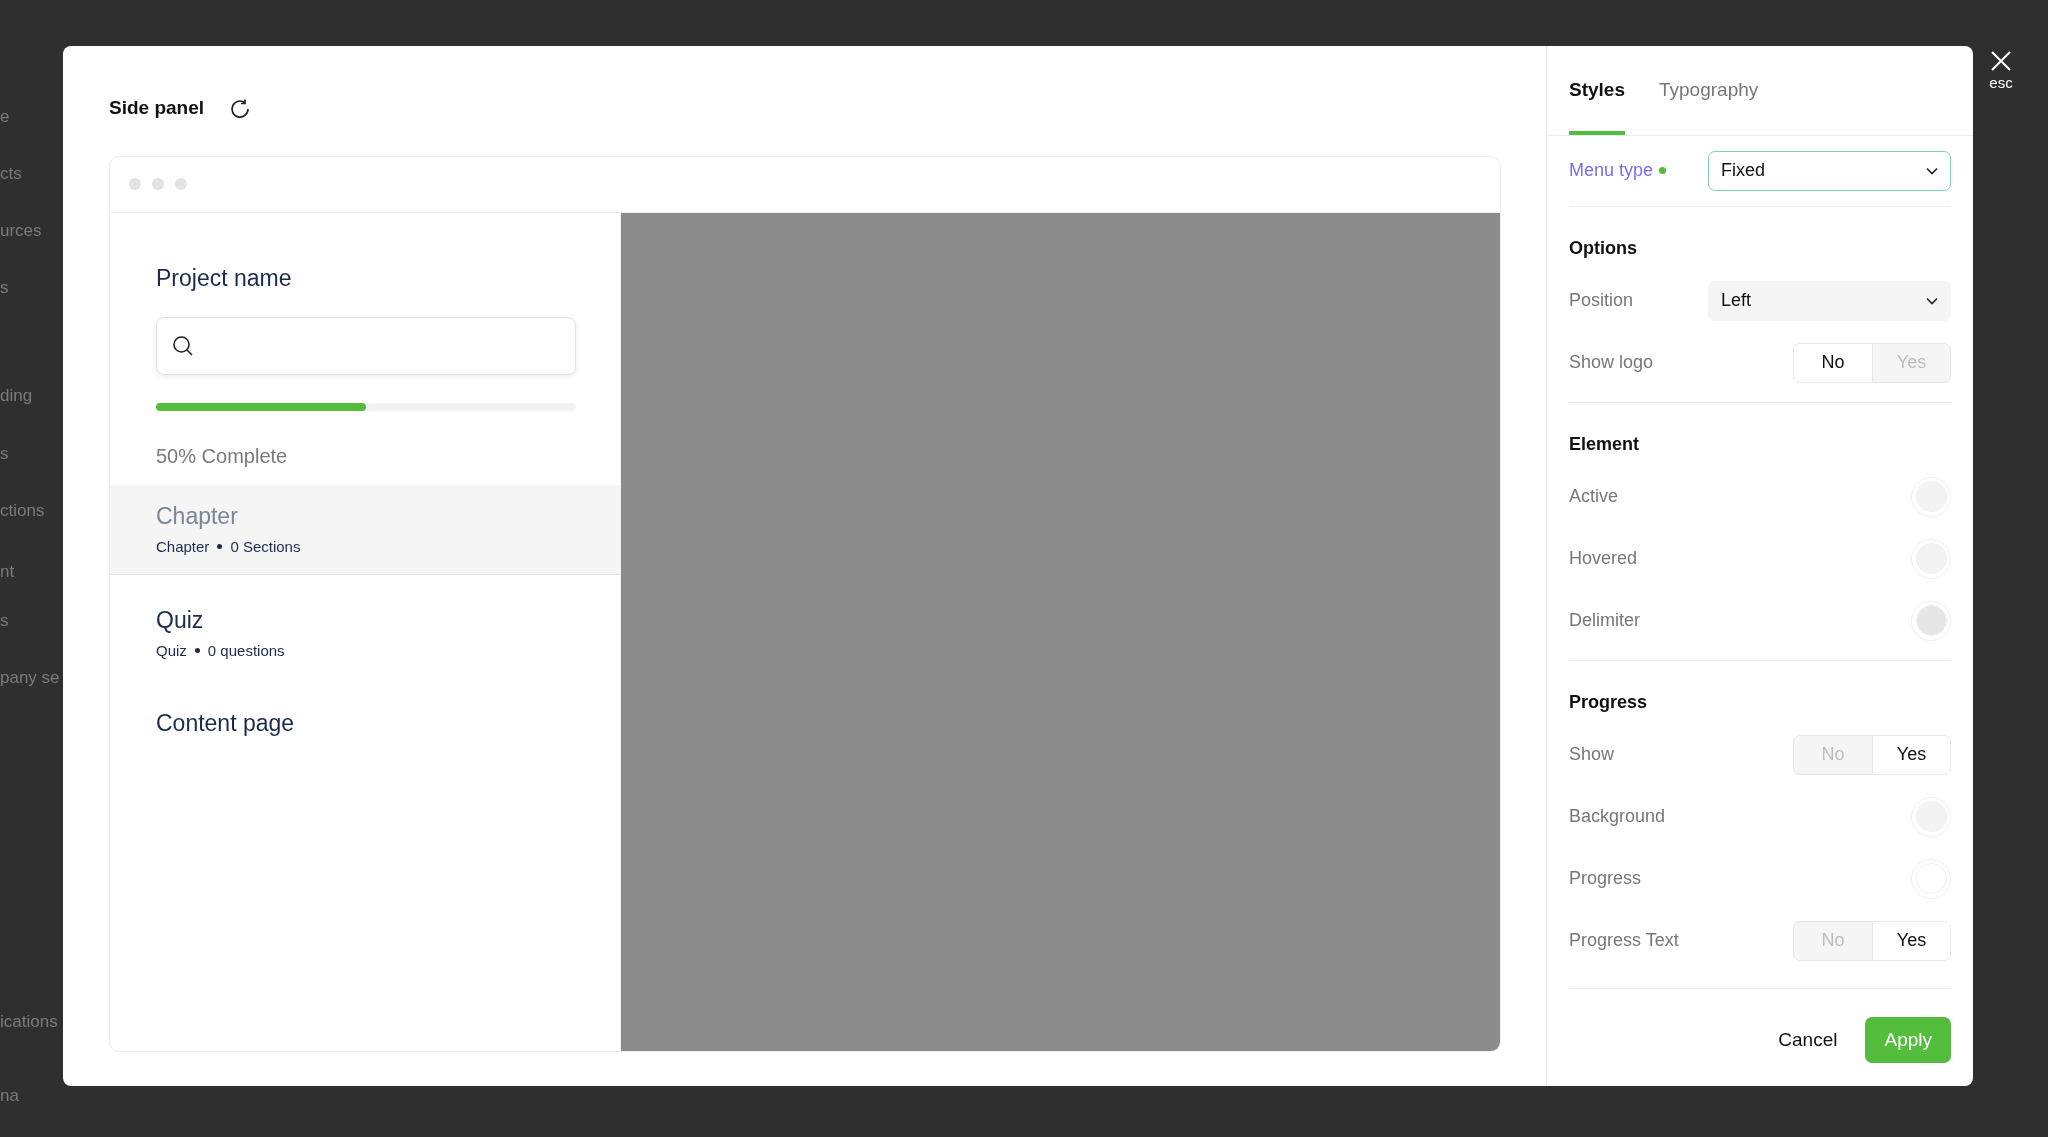  I want to click on field-label: Position, so click(1601, 300).